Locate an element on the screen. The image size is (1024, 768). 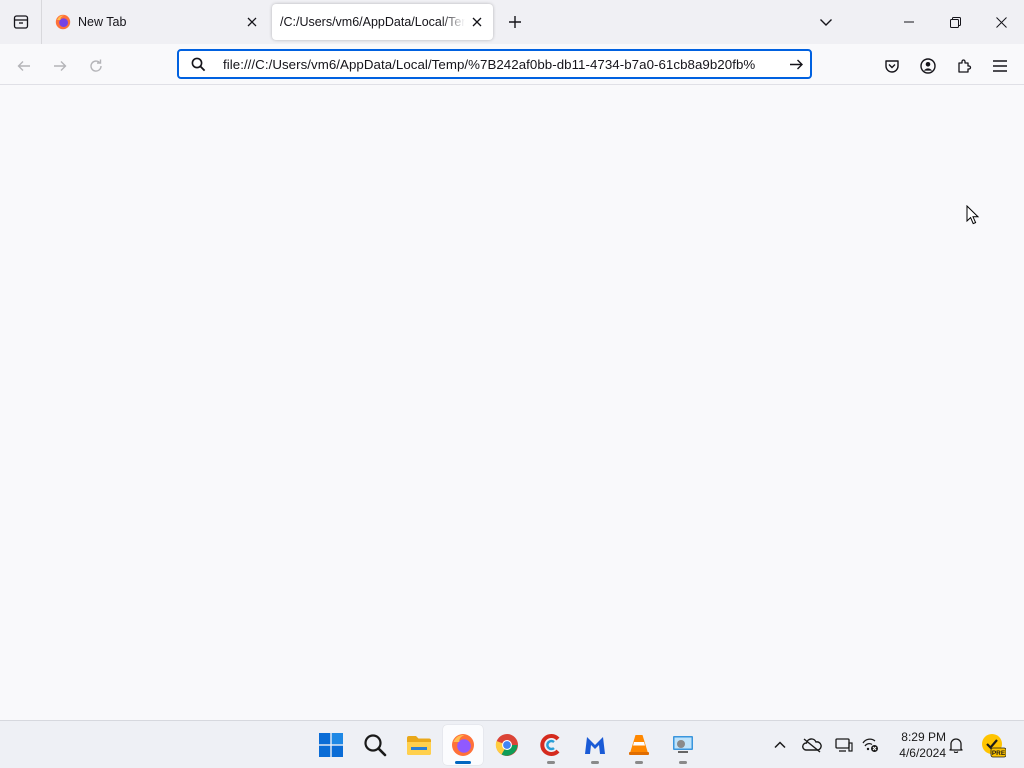
restore-icon is located at coordinates (955, 22).